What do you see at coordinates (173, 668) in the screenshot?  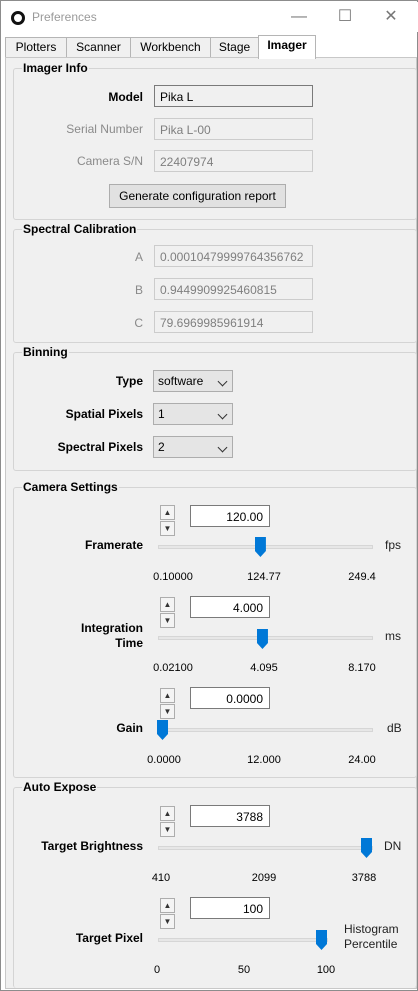 I see `integration-min-tick: 0.02100` at bounding box center [173, 668].